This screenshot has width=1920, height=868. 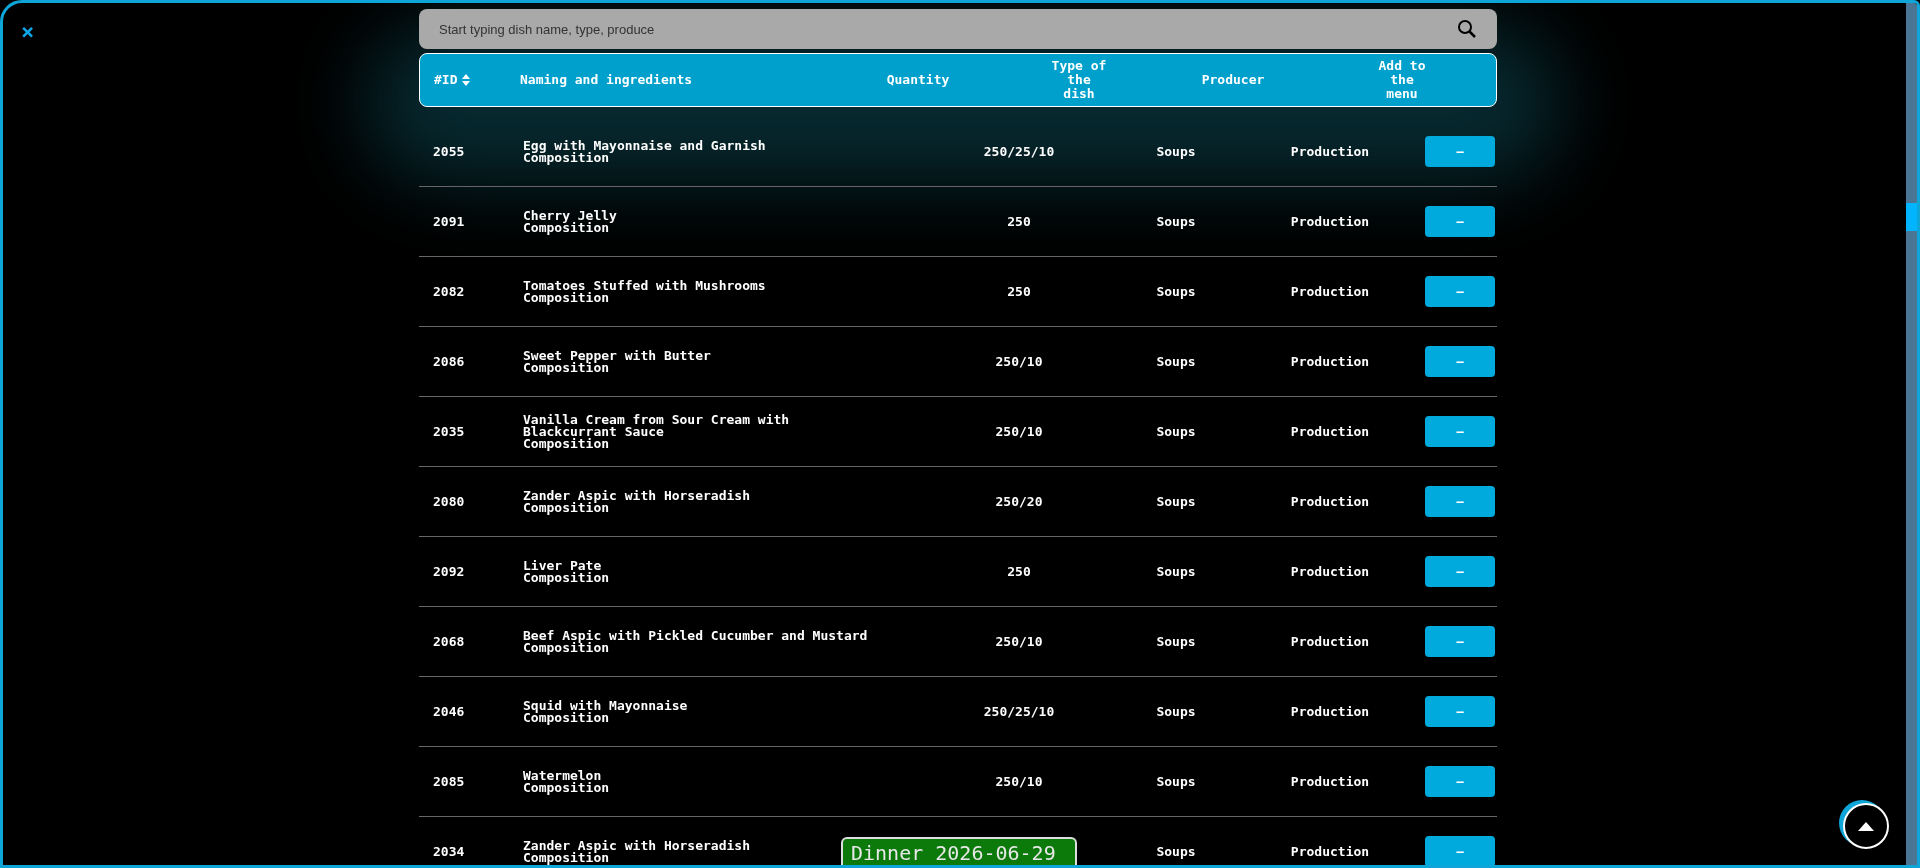 I want to click on column-header: Add to the menu, so click(x=1402, y=80).